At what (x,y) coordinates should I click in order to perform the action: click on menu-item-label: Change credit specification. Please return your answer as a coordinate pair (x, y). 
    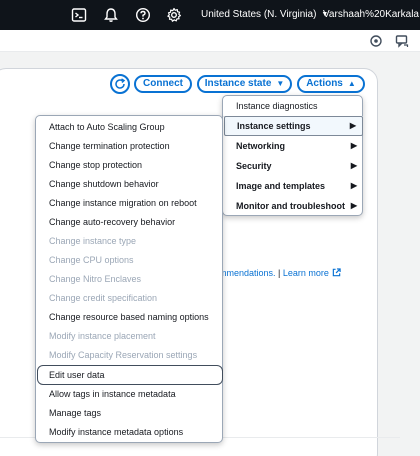
    Looking at the image, I should click on (103, 298).